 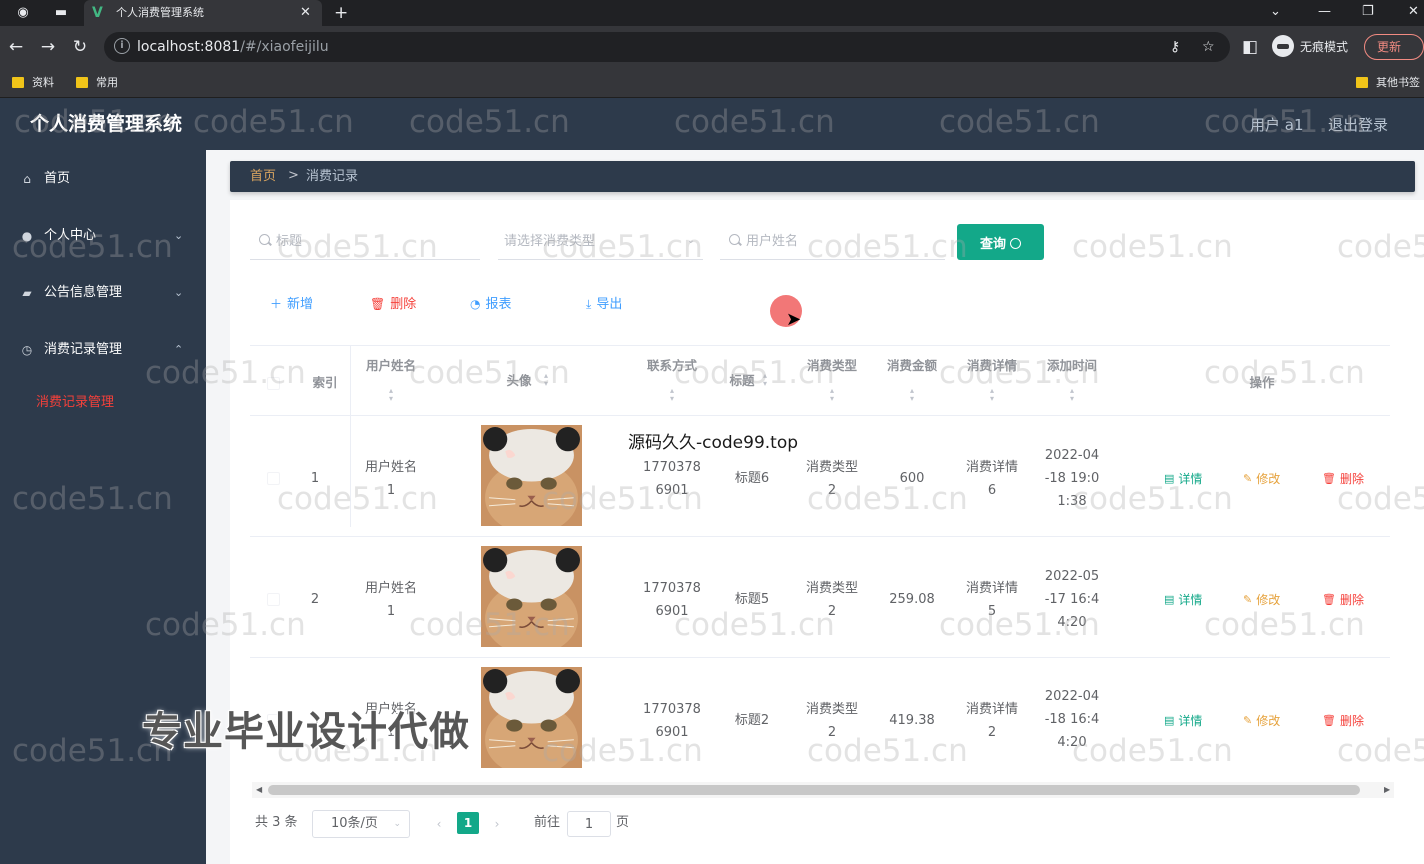 I want to click on title-search-input, so click(x=365, y=241).